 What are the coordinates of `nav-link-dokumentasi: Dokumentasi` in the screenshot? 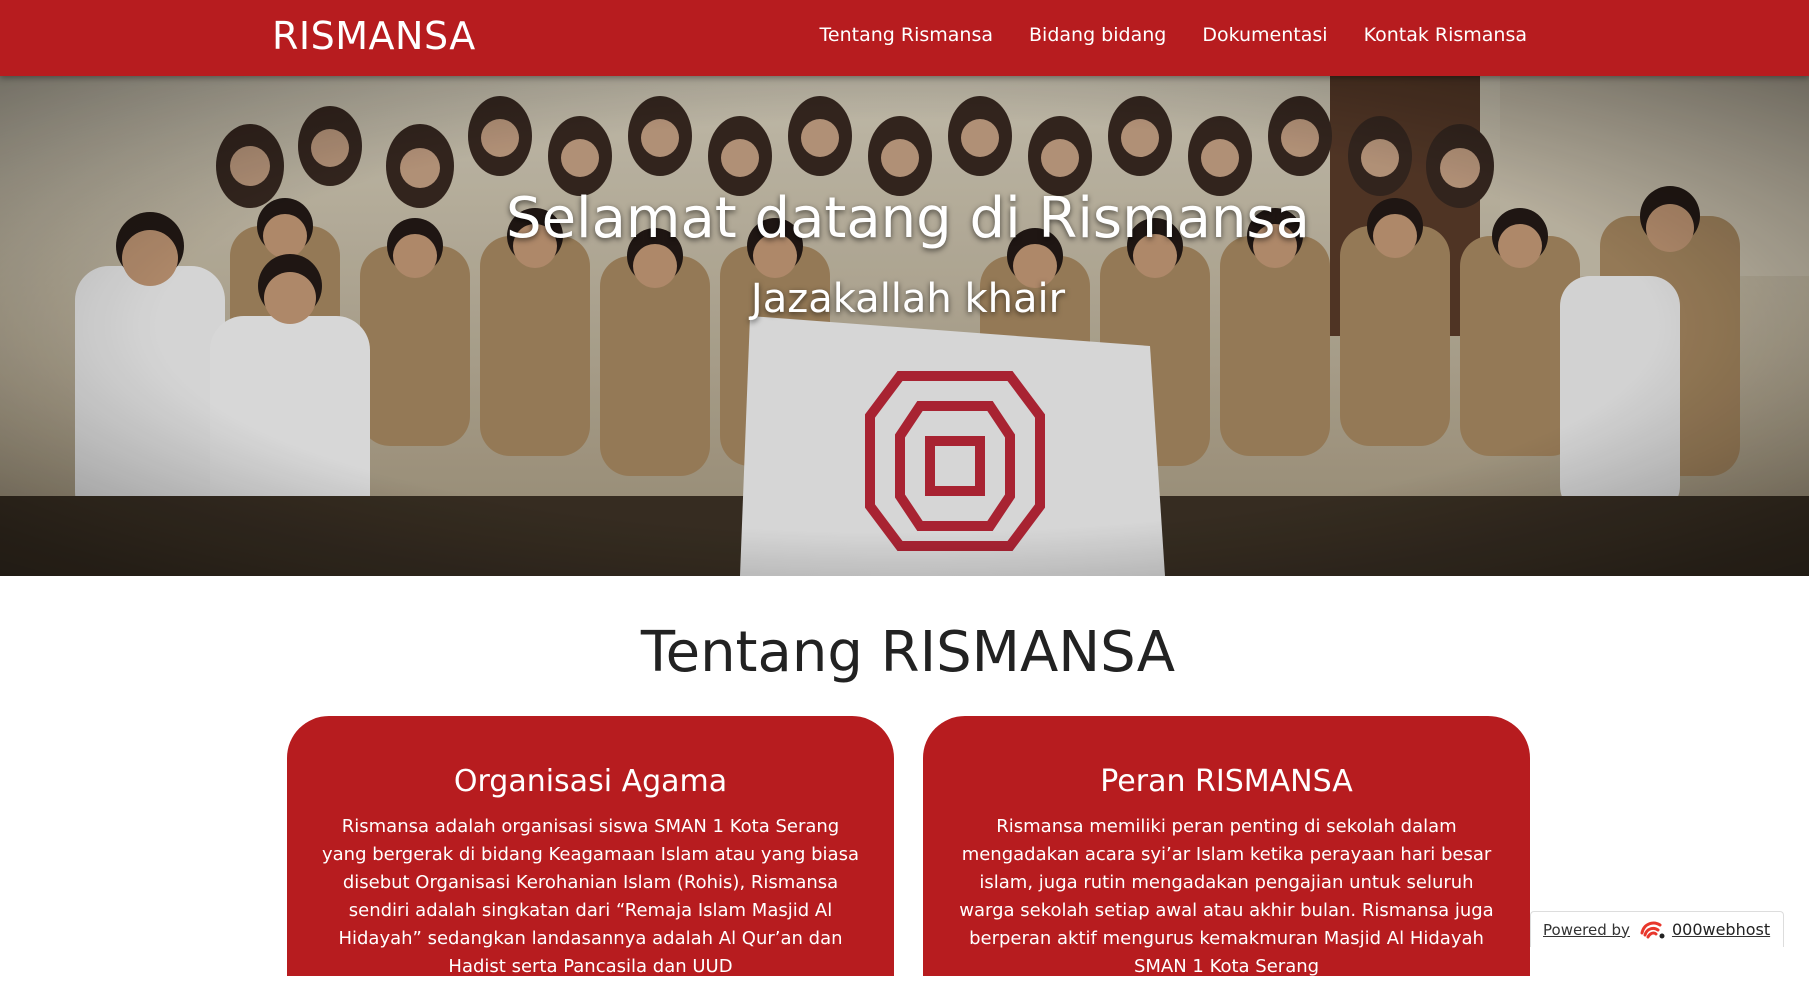 It's located at (1264, 35).